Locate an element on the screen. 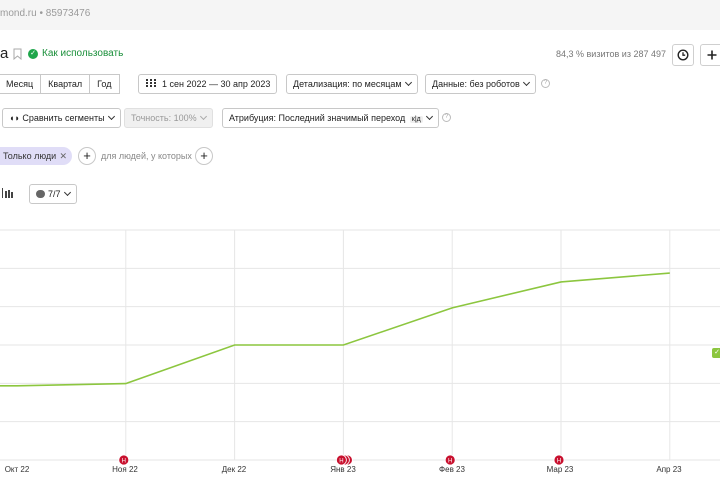 This screenshot has width=720, height=480. segment-chip: Только люди ✕ is located at coordinates (36, 156).